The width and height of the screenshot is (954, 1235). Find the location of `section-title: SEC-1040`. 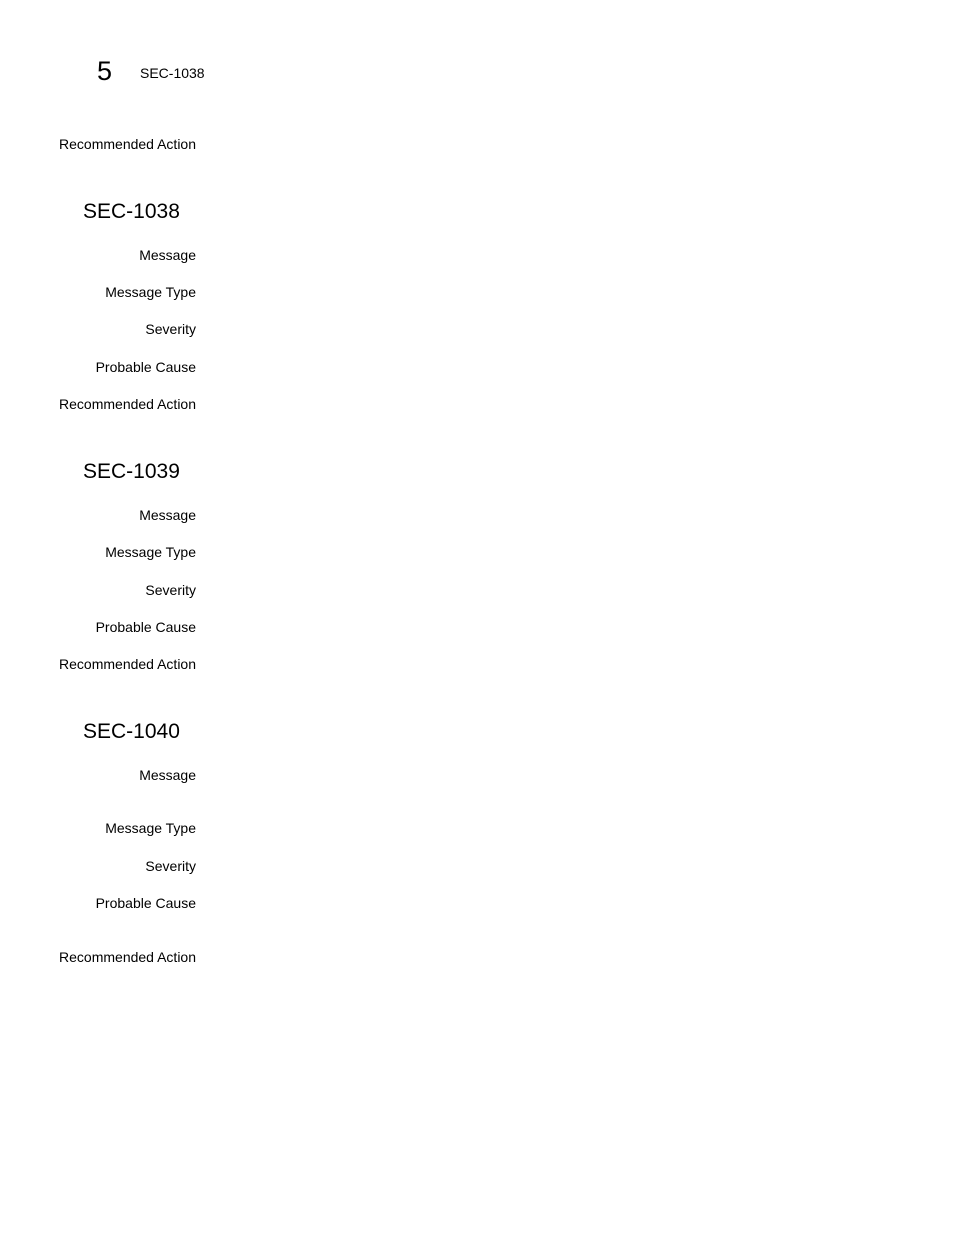

section-title: SEC-1040 is located at coordinates (131, 731).